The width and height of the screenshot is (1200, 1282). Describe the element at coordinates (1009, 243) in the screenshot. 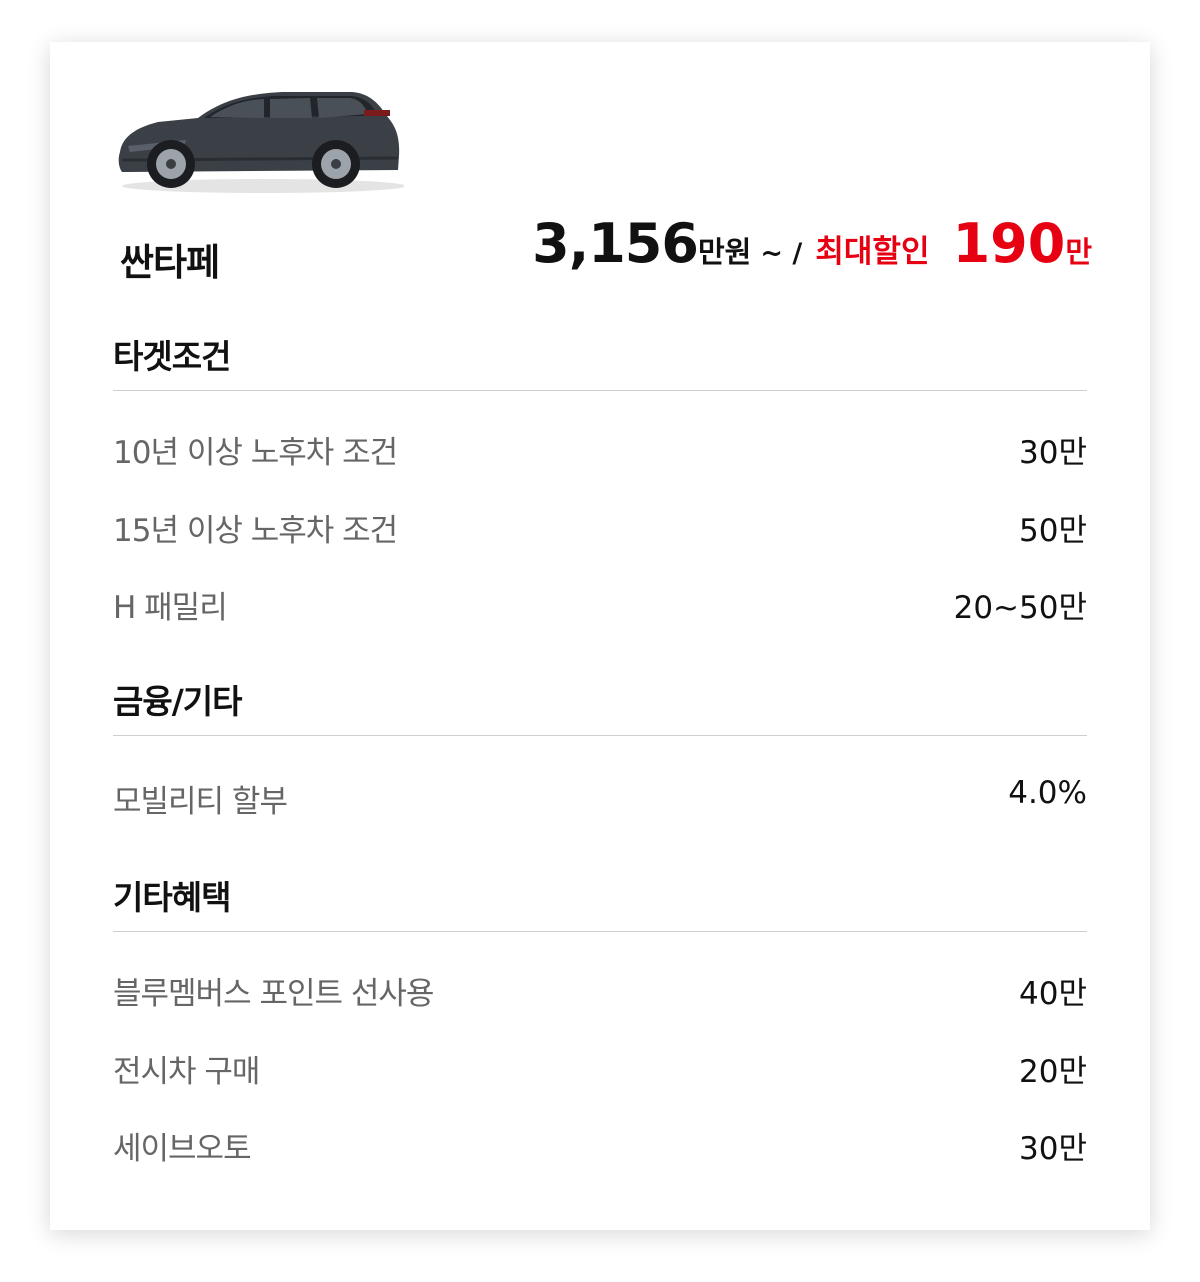

I see `discount-value: 190` at that location.